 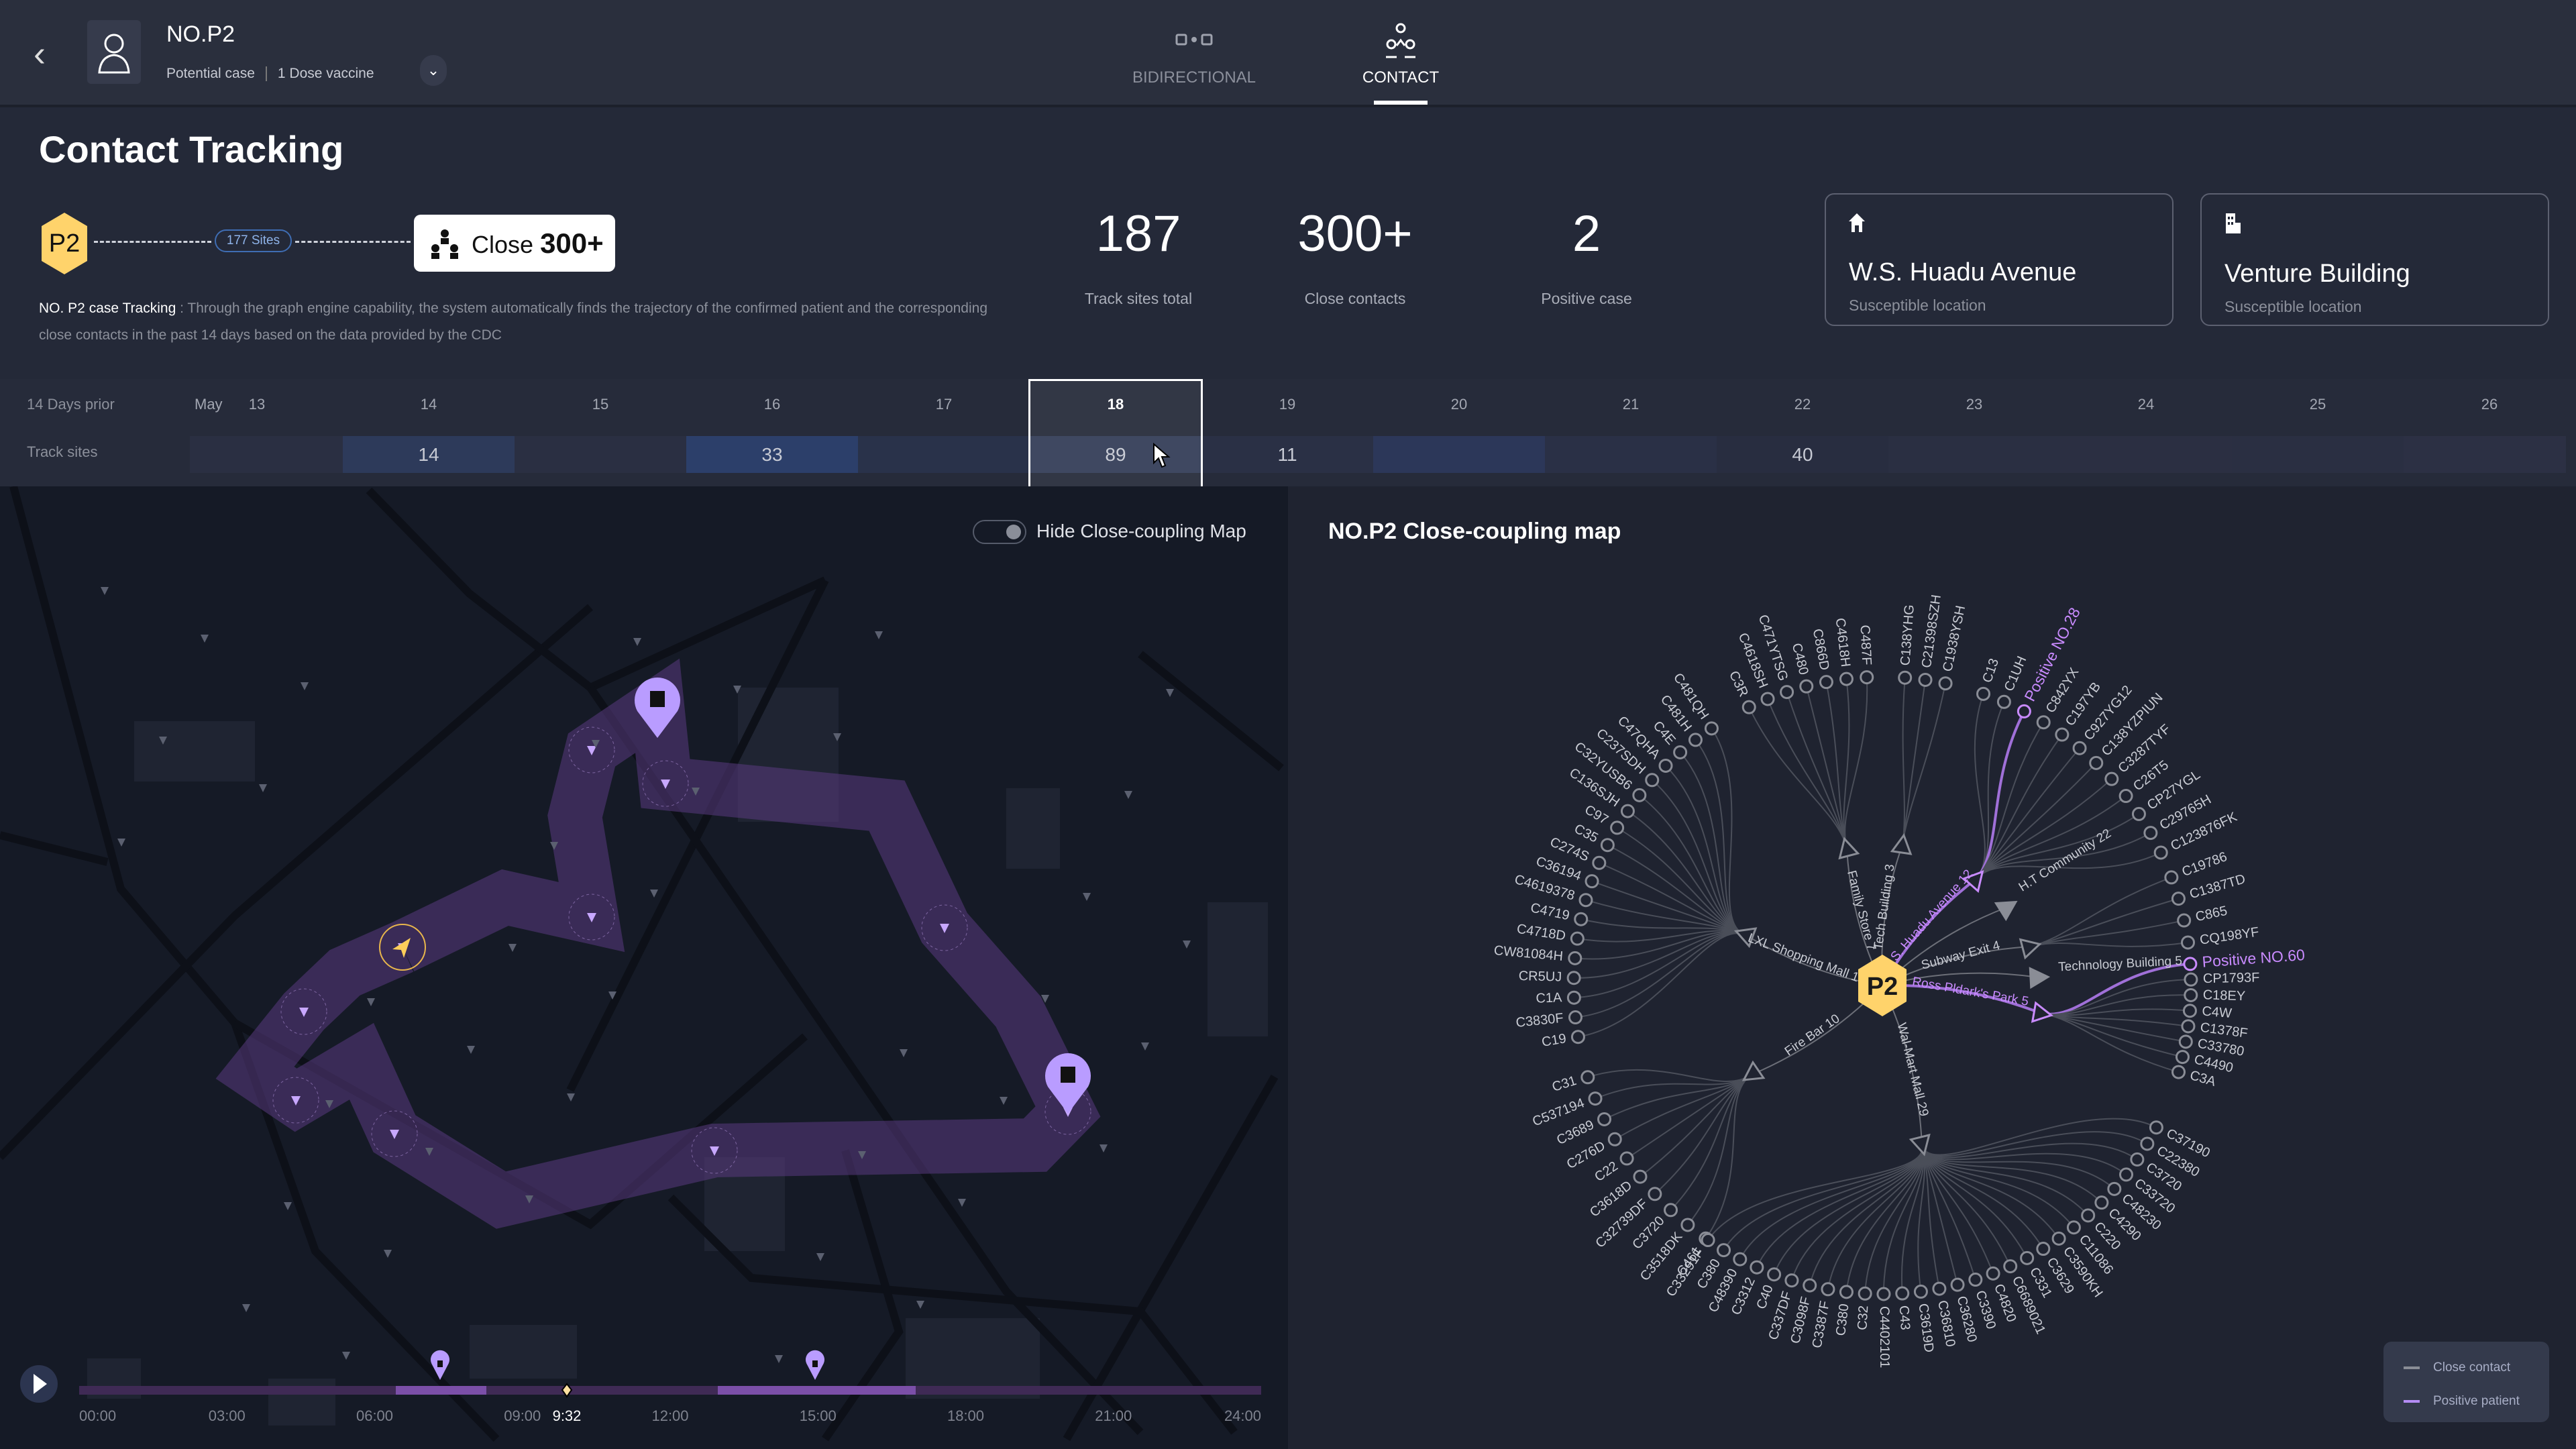 What do you see at coordinates (999, 532) in the screenshot?
I see `hide-map-toggle` at bounding box center [999, 532].